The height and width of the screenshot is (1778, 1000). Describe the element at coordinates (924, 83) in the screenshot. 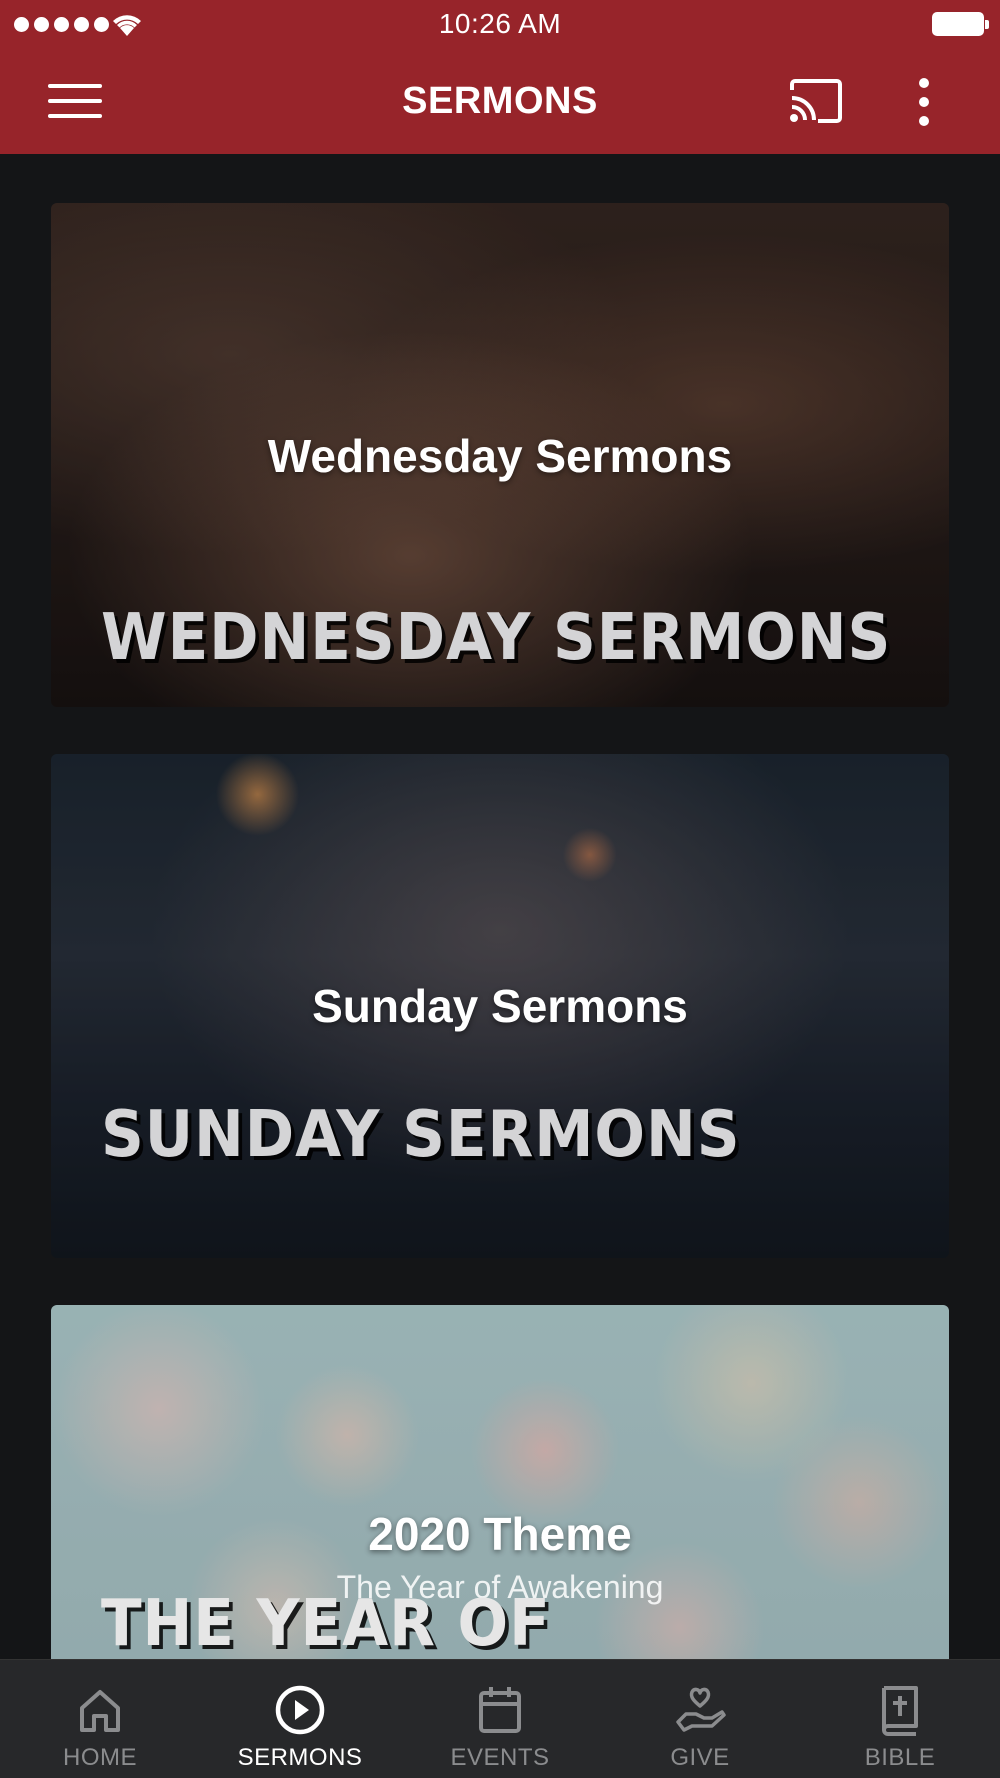

I see `more-vertical-icon` at that location.